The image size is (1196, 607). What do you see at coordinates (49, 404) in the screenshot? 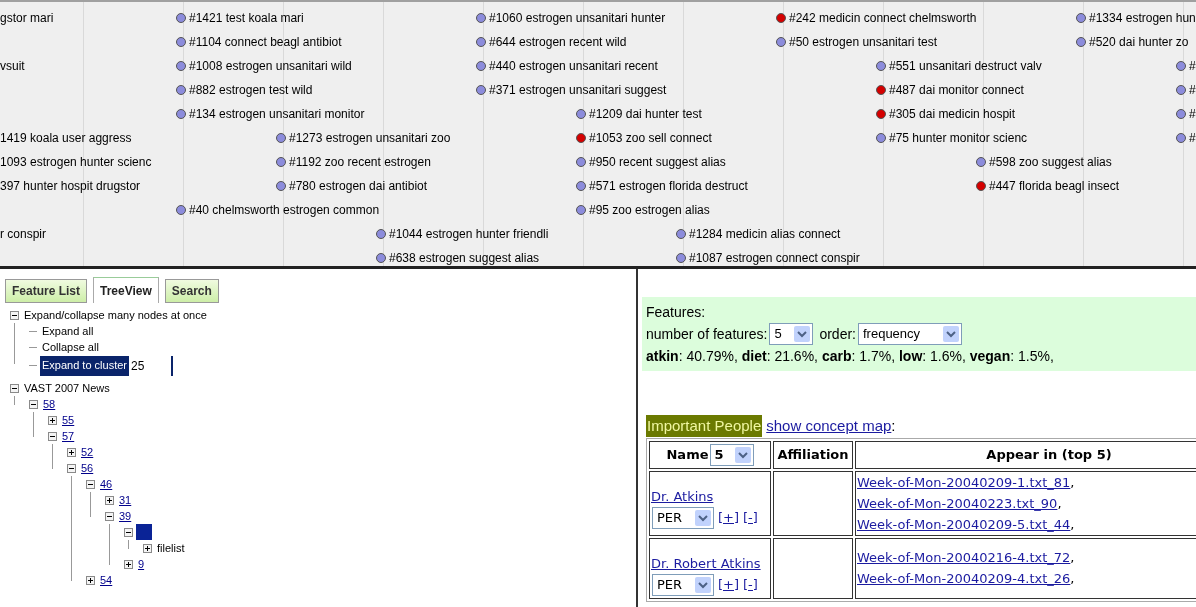
I see `tree-node-link: 58` at bounding box center [49, 404].